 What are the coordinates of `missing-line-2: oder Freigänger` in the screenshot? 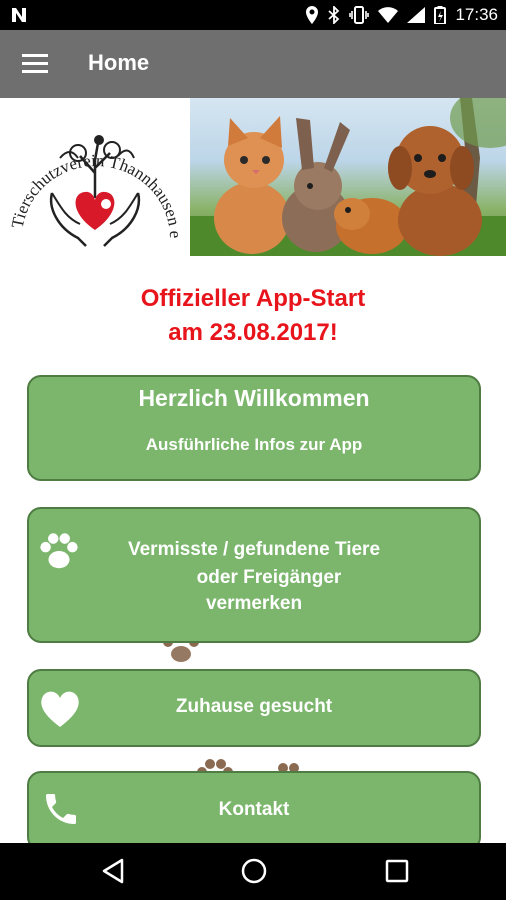 It's located at (269, 577).